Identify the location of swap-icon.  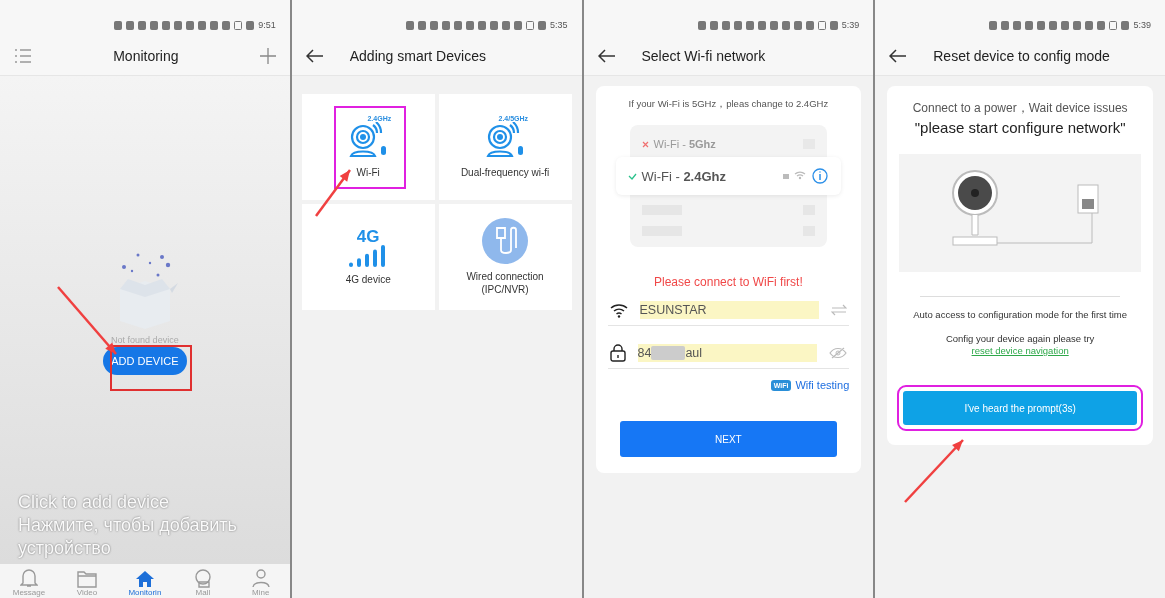
(839, 310).